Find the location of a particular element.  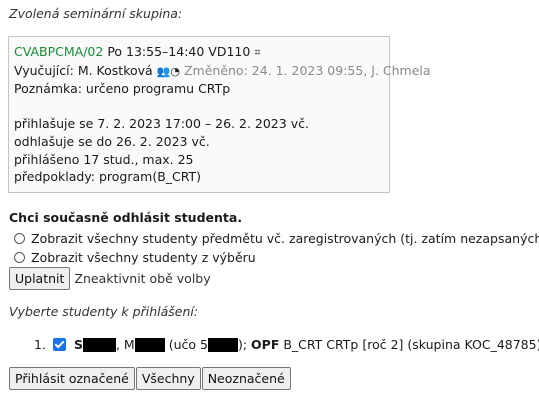

changed-info: Změněno: 24. 1. 2023 09:55, J. Chmela is located at coordinates (307, 70).